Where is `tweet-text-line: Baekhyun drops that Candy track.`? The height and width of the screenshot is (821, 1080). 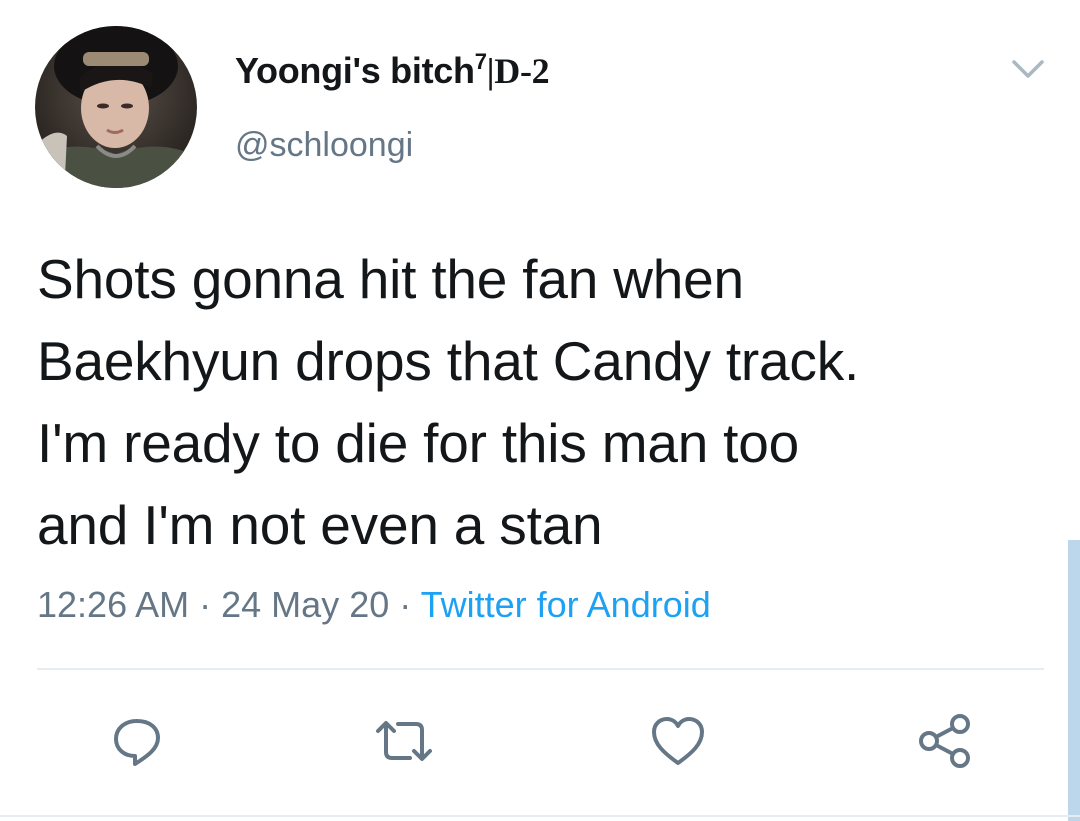
tweet-text-line: Baekhyun drops that Candy track. is located at coordinates (448, 361).